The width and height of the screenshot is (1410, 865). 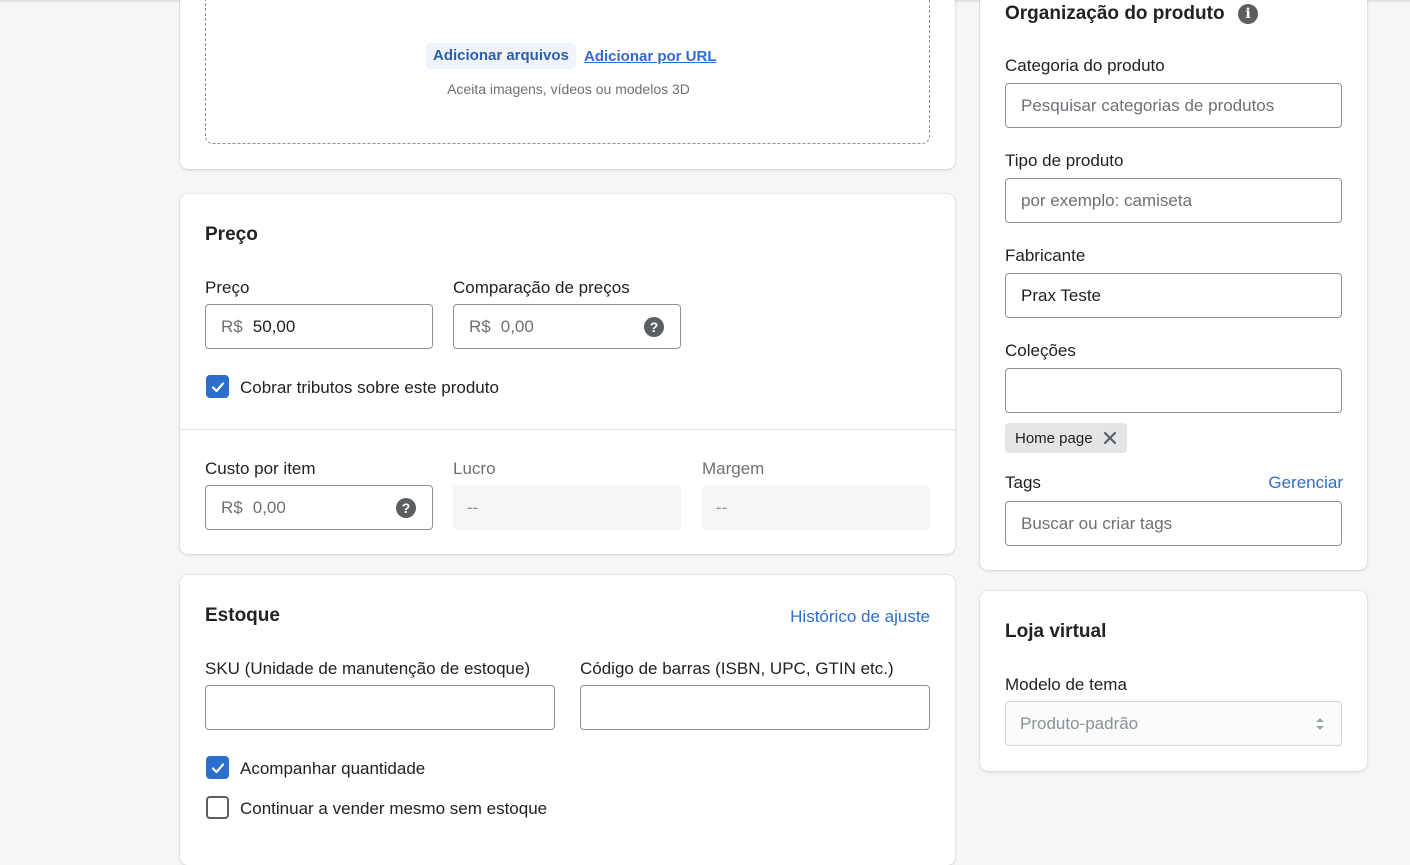 What do you see at coordinates (1110, 438) in the screenshot?
I see `close-icon` at bounding box center [1110, 438].